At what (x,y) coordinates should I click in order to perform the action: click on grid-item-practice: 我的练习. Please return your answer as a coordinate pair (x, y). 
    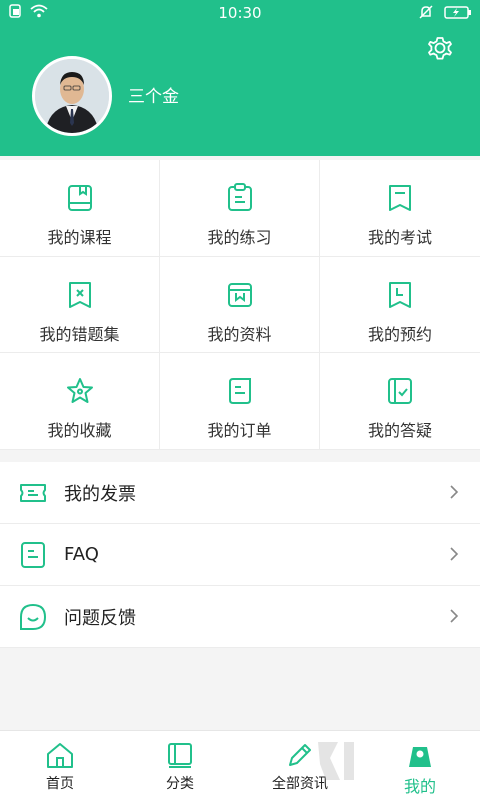
    Looking at the image, I should click on (240, 208).